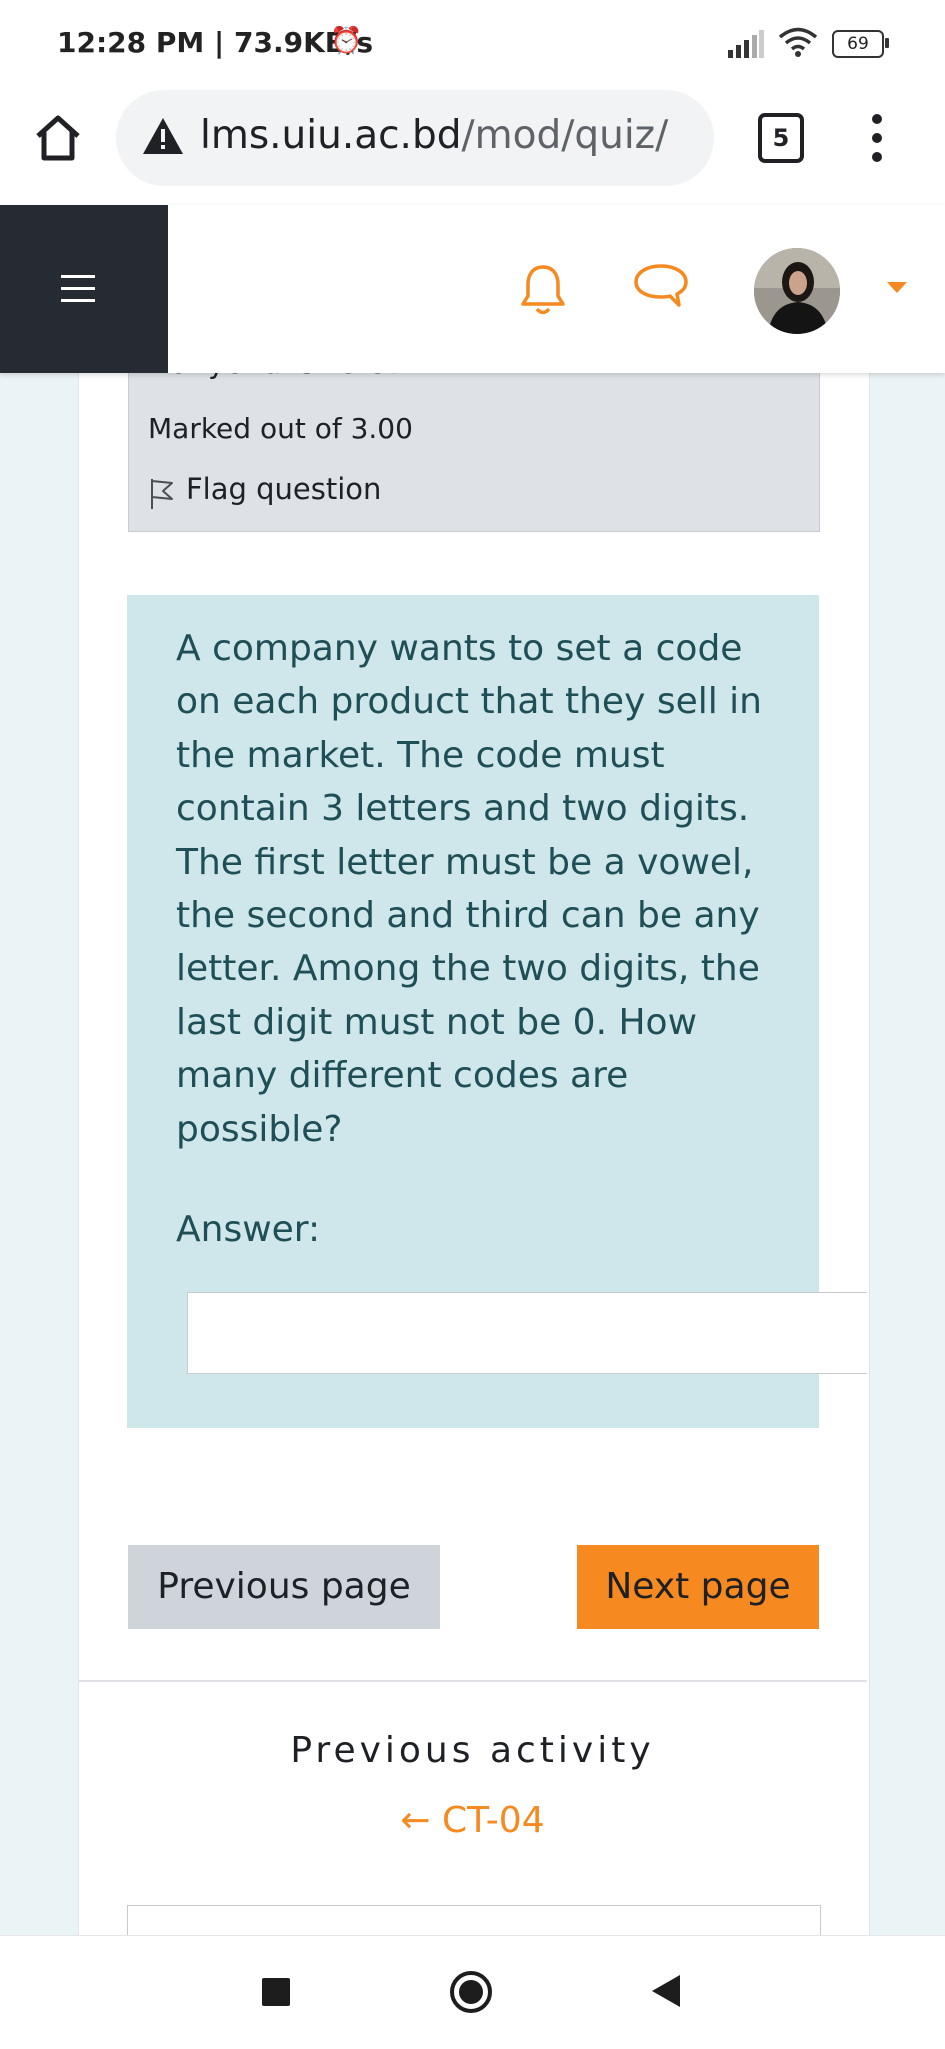  Describe the element at coordinates (215, 42) in the screenshot. I see `status-time: 12:28 PM | 73.9KB/s` at that location.